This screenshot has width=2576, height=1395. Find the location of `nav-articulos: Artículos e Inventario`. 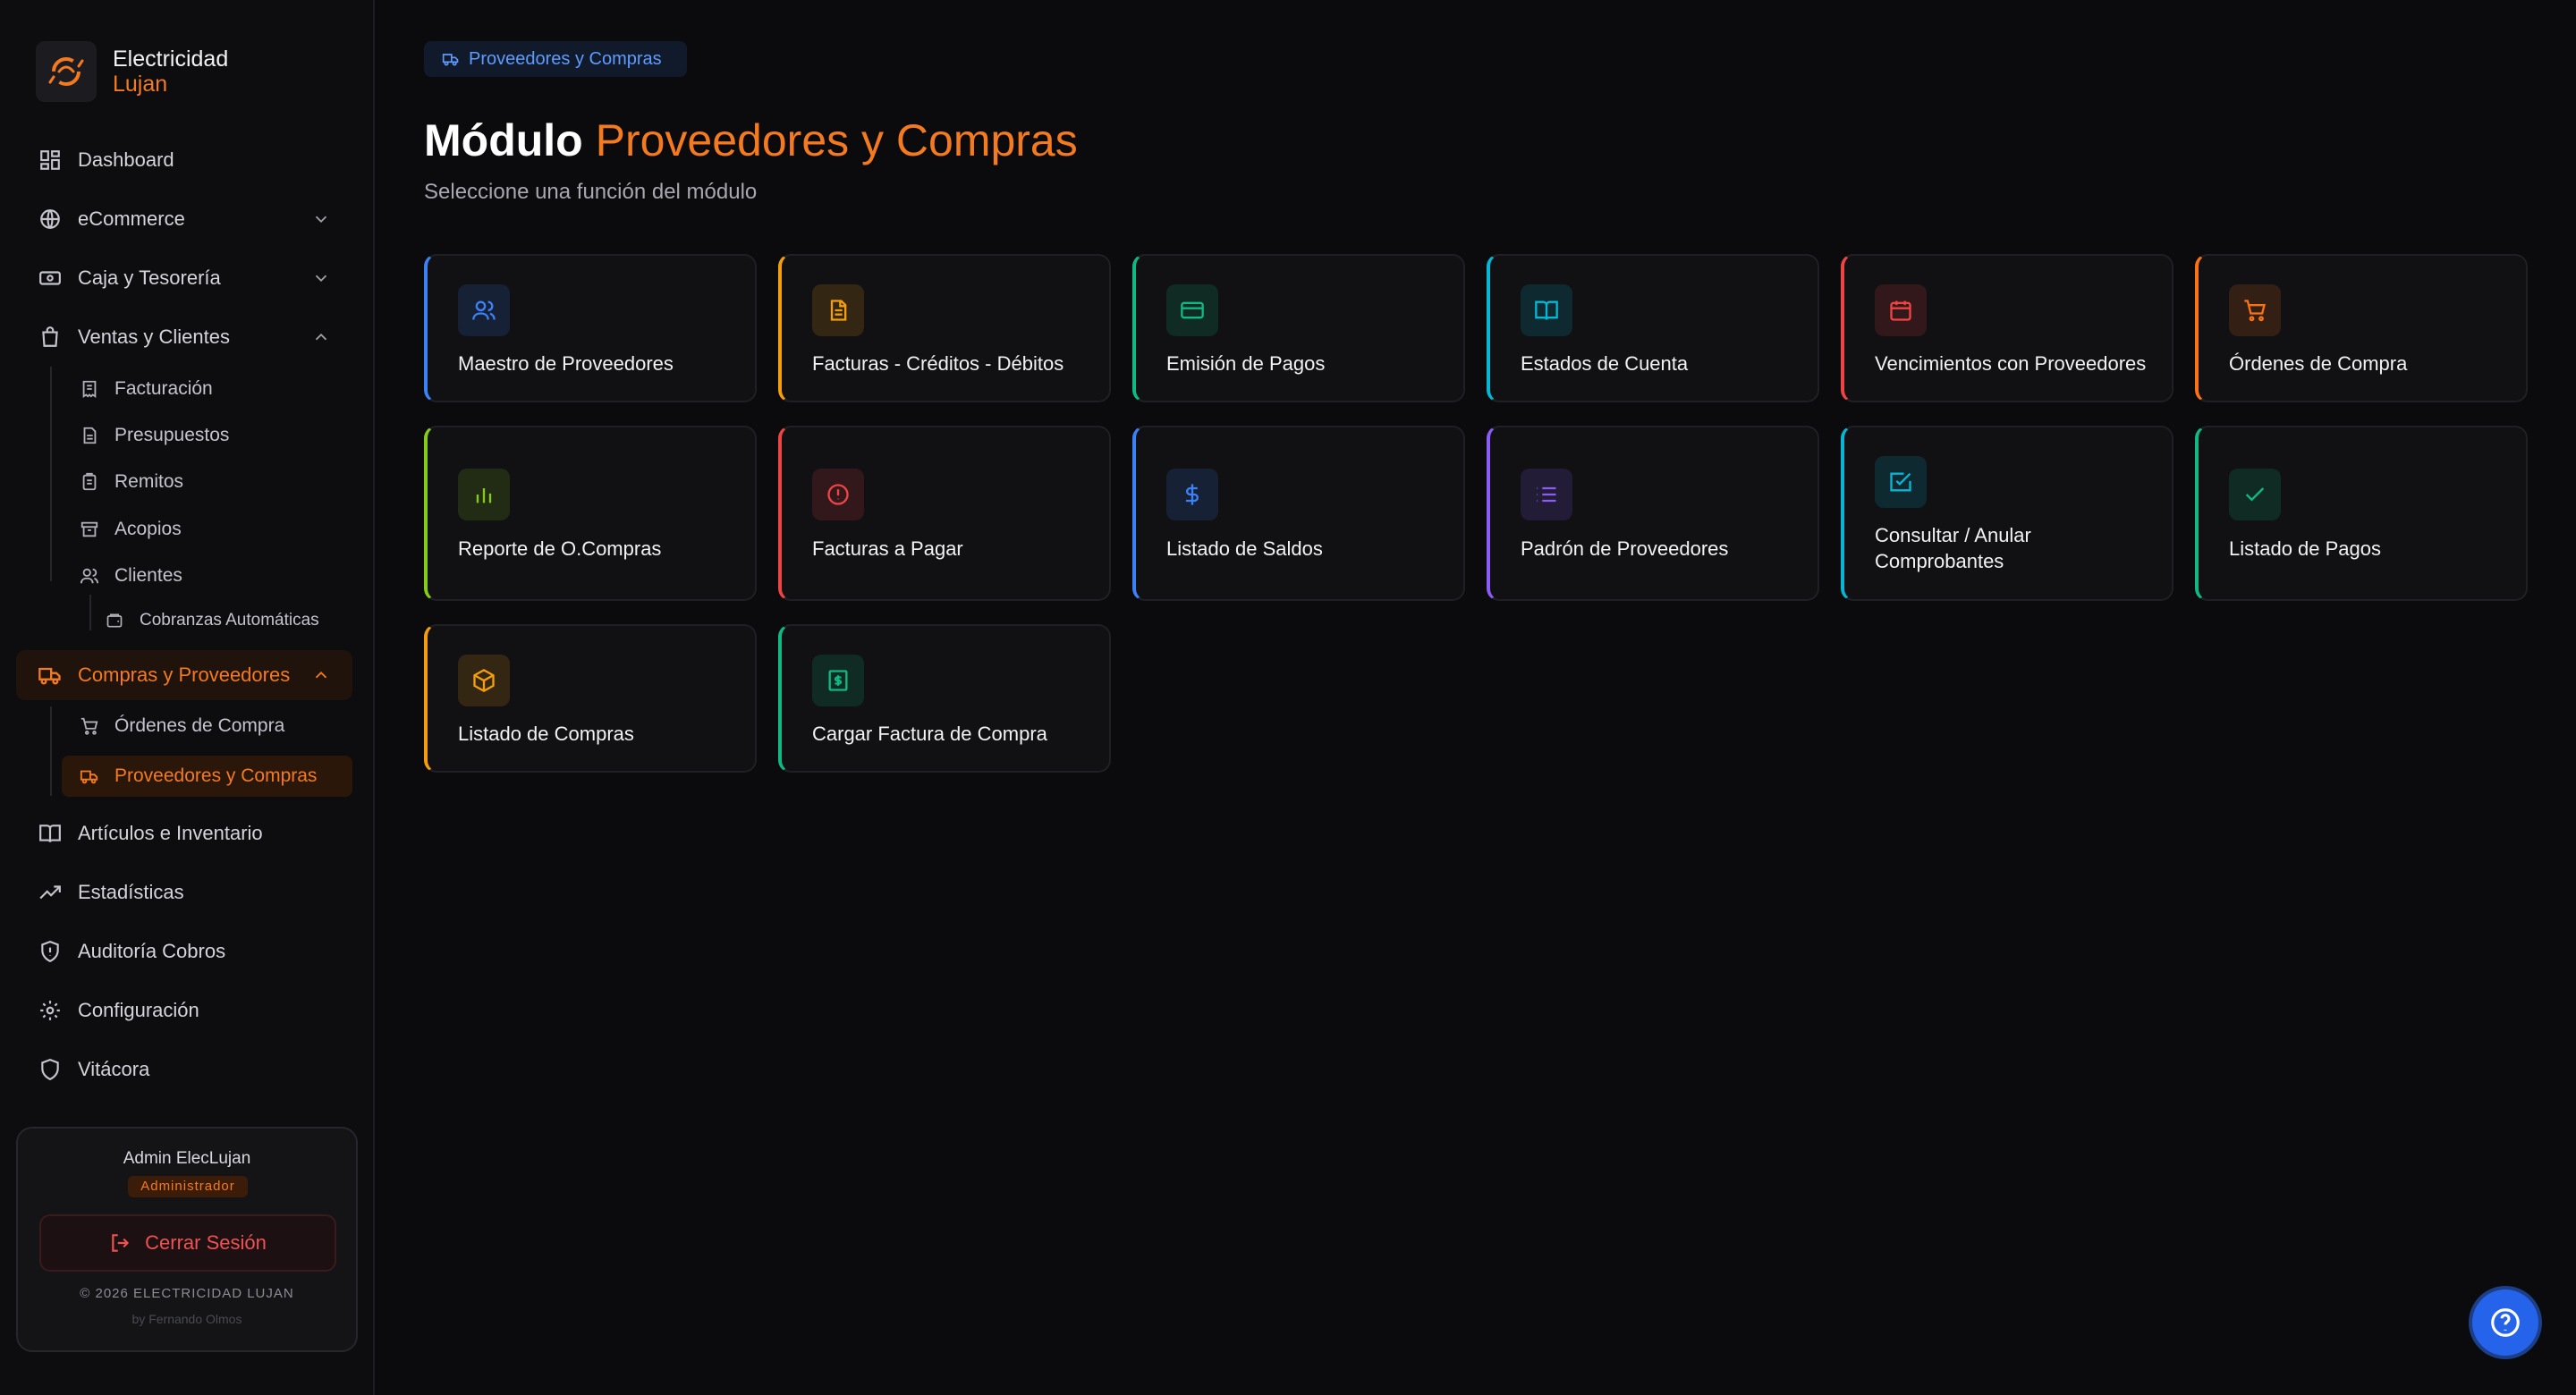

nav-articulos: Artículos e Inventario is located at coordinates (183, 833).